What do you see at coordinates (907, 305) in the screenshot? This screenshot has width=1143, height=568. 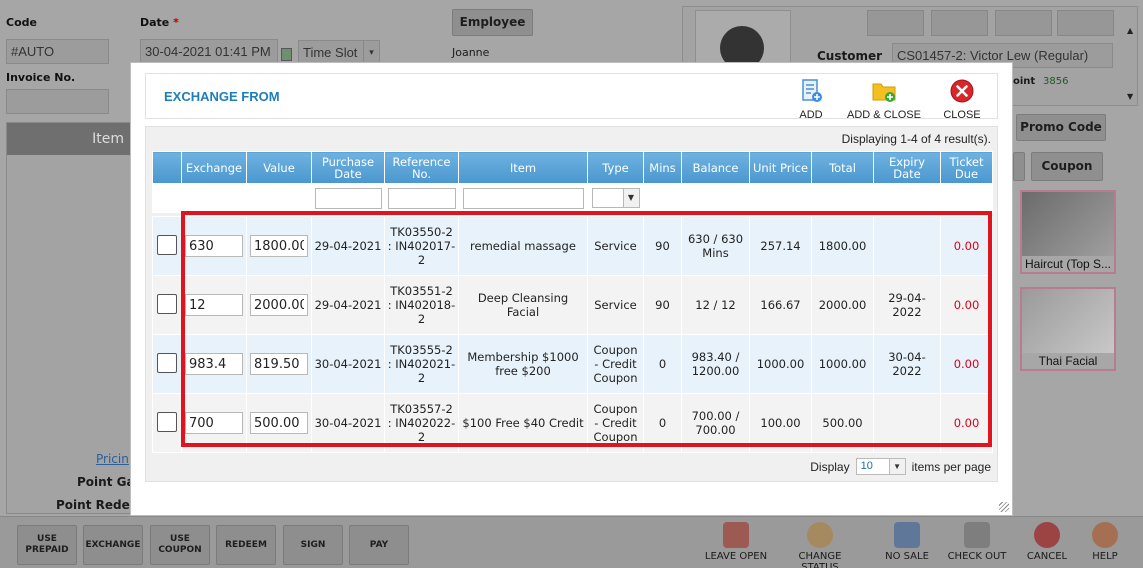 I see `expiry-date-cell: 29-04-2022` at bounding box center [907, 305].